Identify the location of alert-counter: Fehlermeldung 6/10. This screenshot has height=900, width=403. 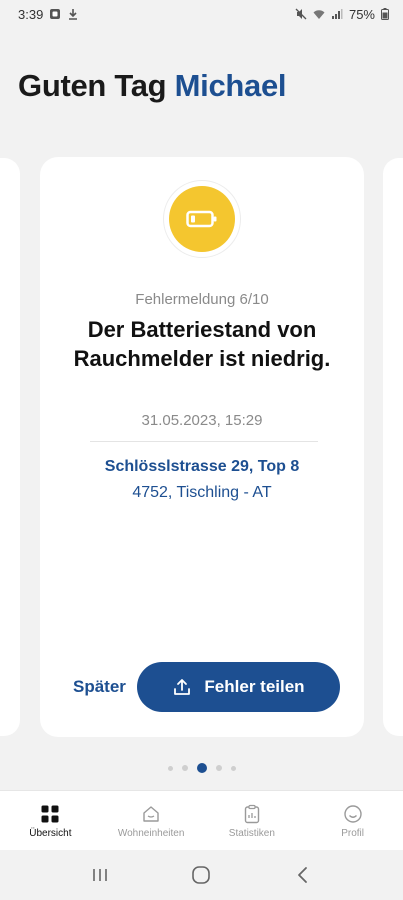
(202, 299).